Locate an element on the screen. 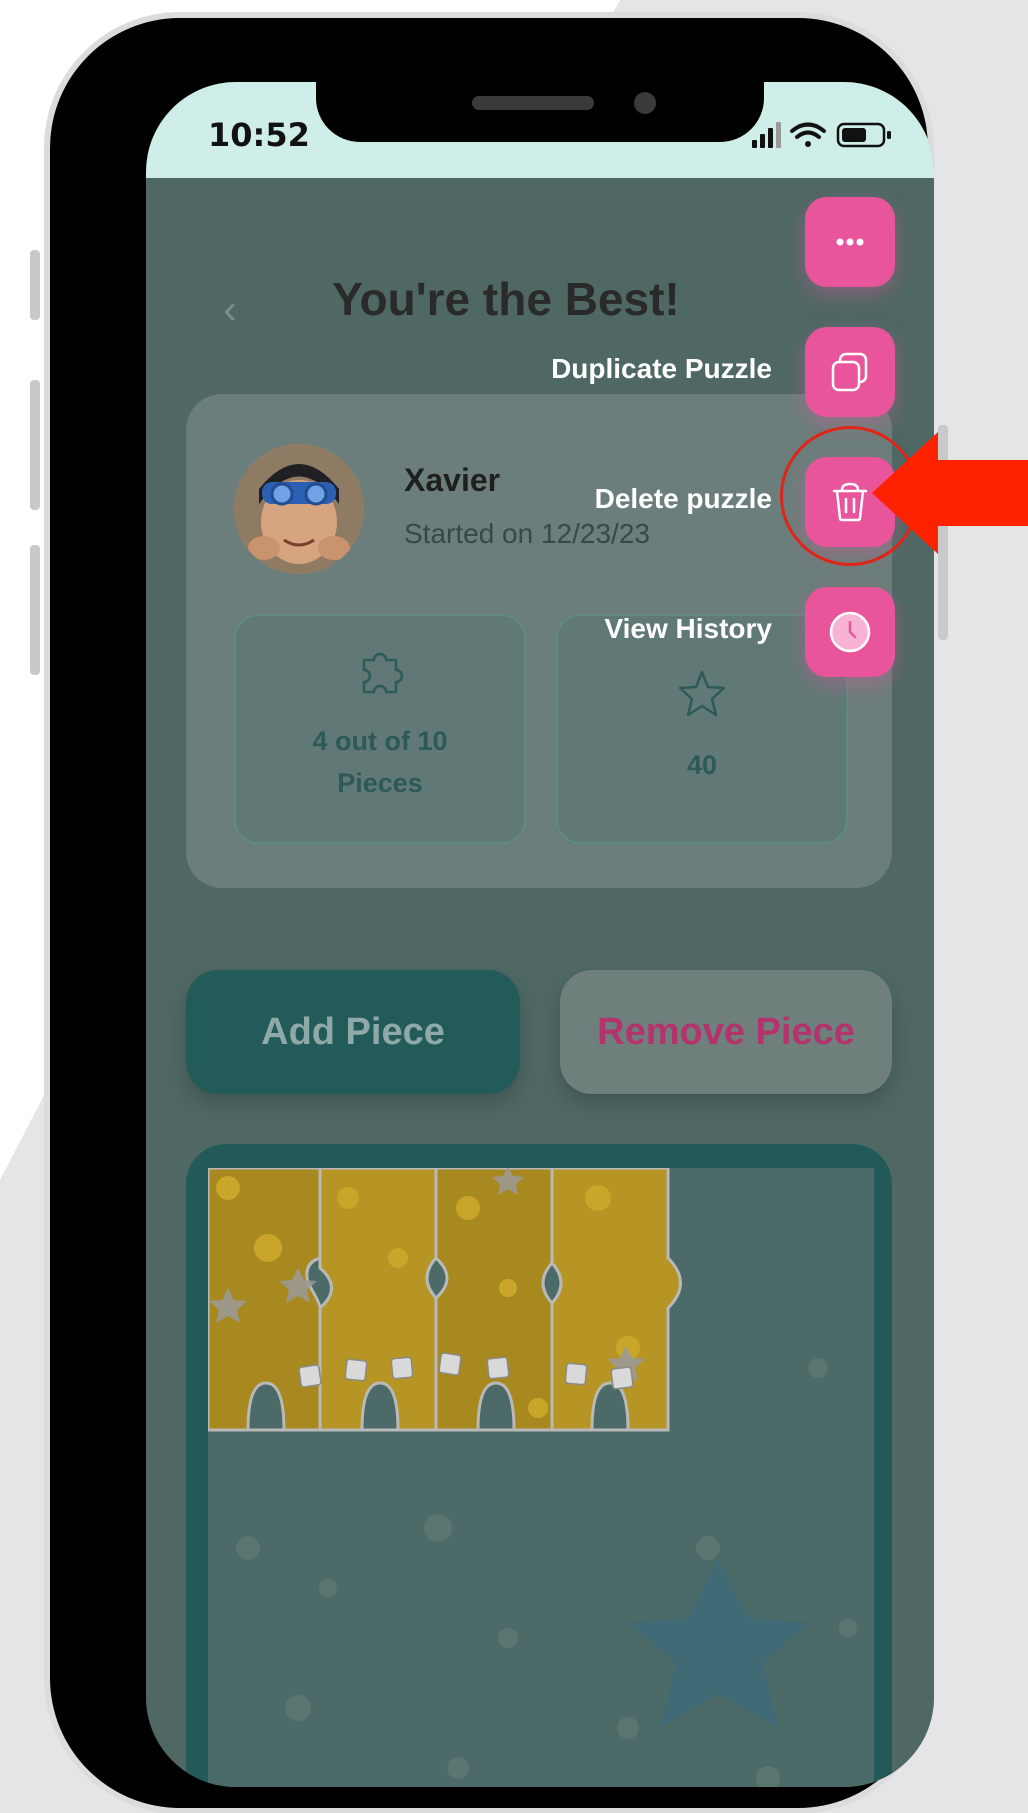 The image size is (1028, 1813). speaker is located at coordinates (533, 103).